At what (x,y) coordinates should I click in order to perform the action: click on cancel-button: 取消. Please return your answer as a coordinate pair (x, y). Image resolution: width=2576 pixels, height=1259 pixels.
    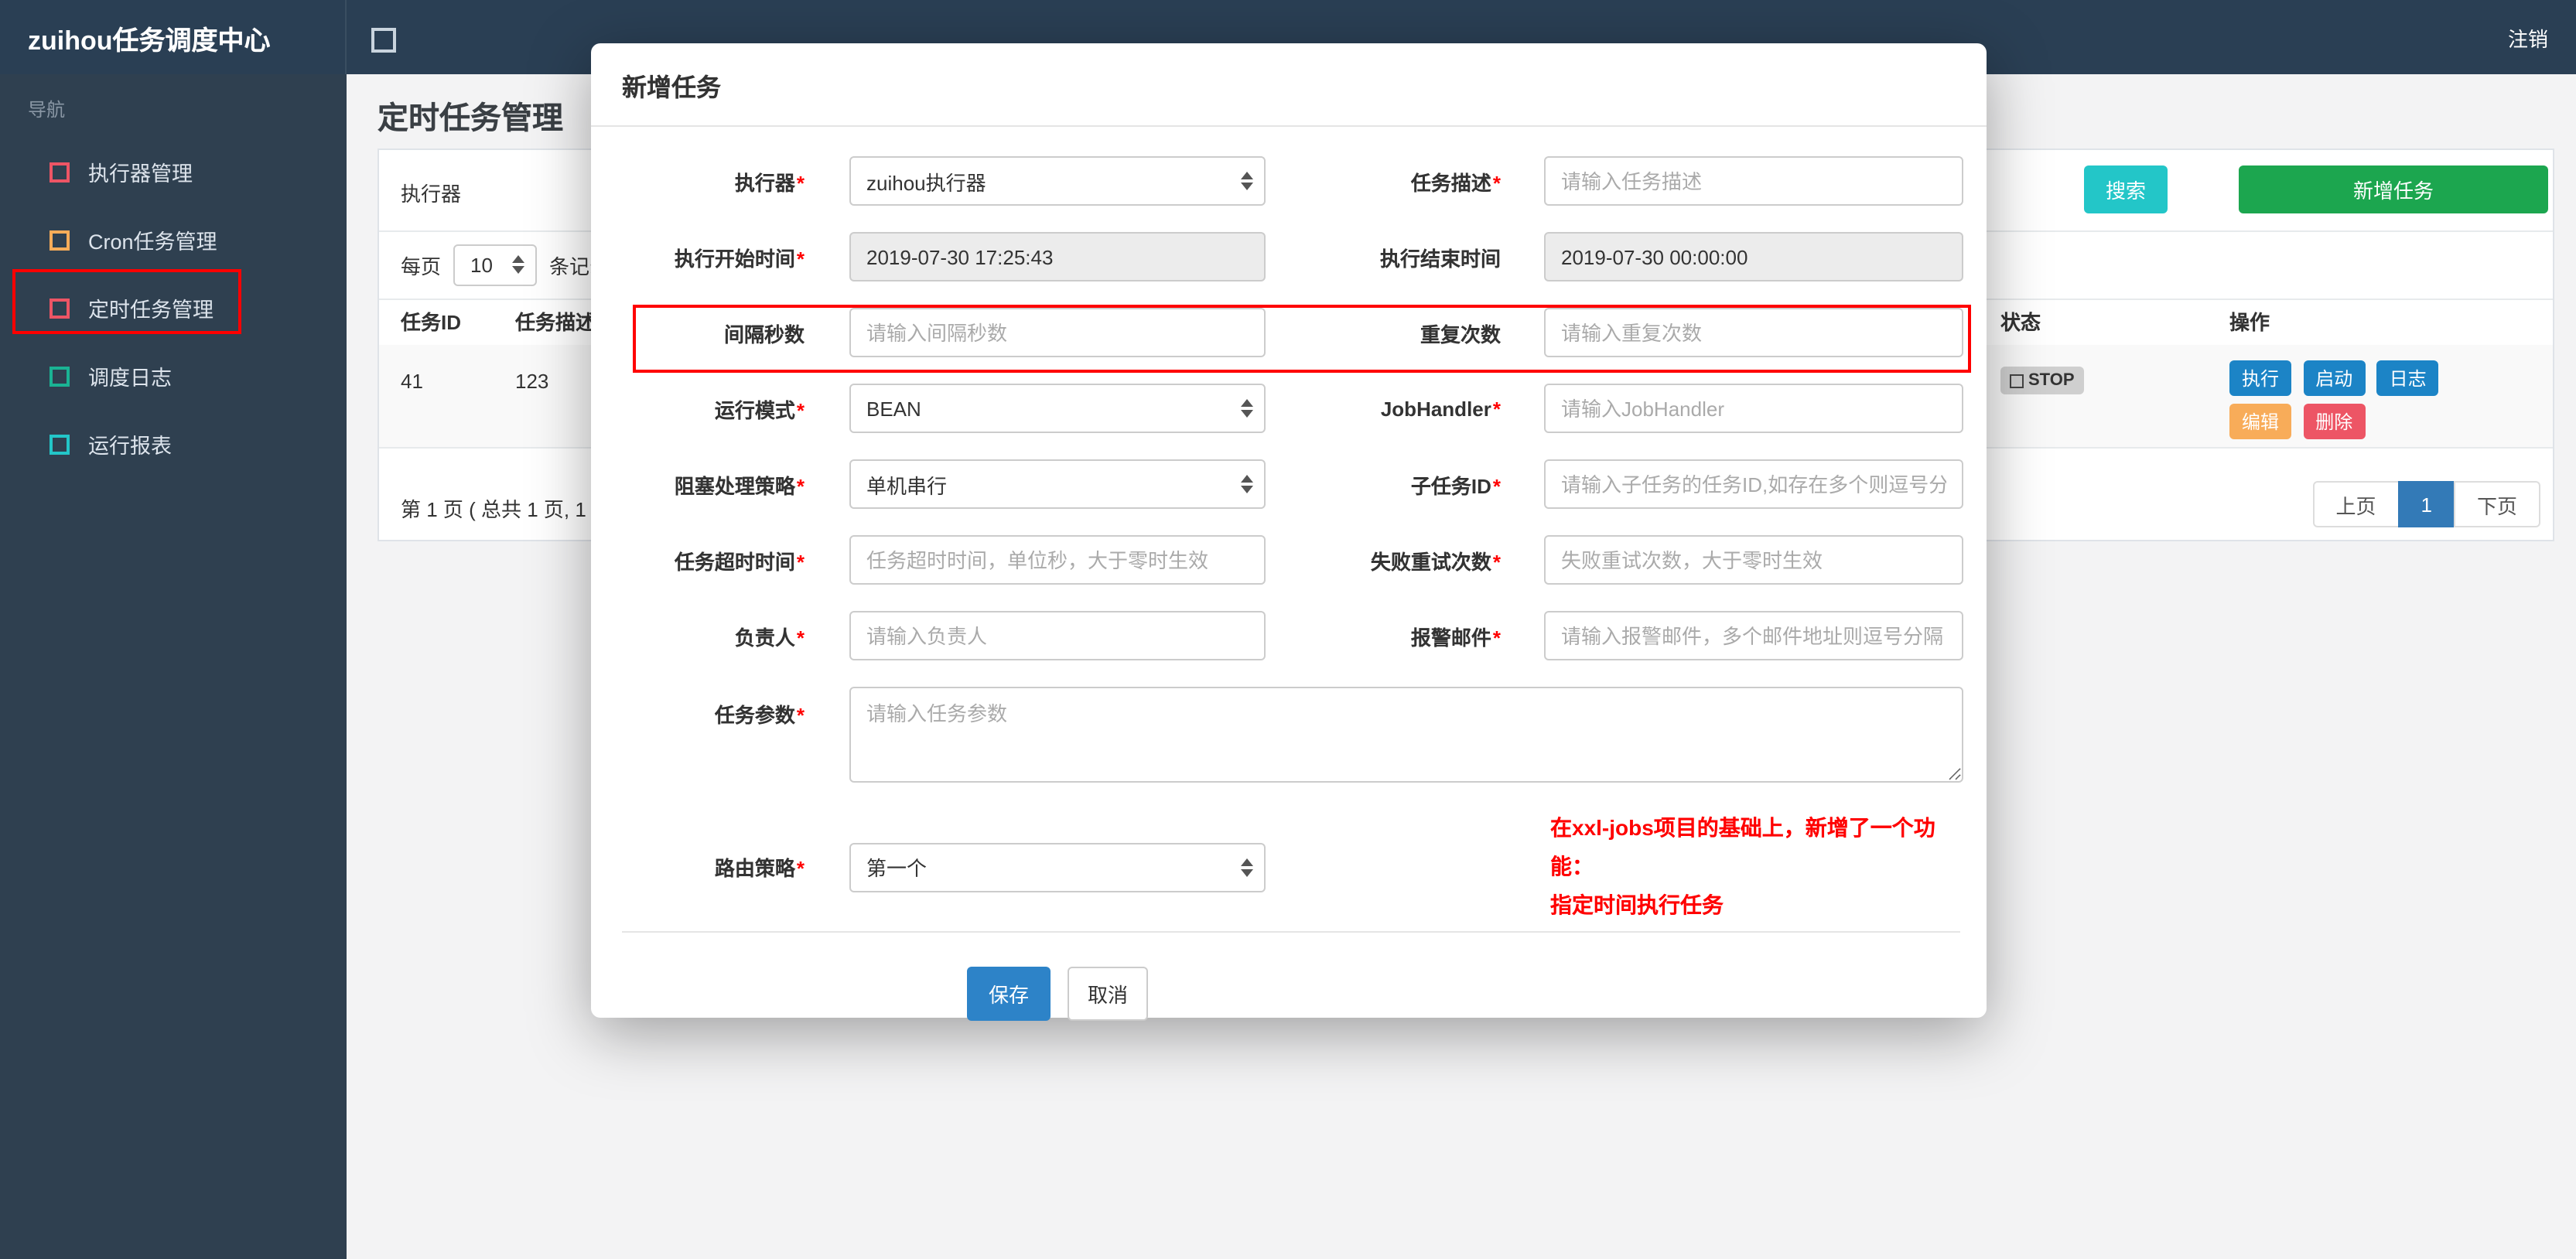
    Looking at the image, I should click on (1108, 994).